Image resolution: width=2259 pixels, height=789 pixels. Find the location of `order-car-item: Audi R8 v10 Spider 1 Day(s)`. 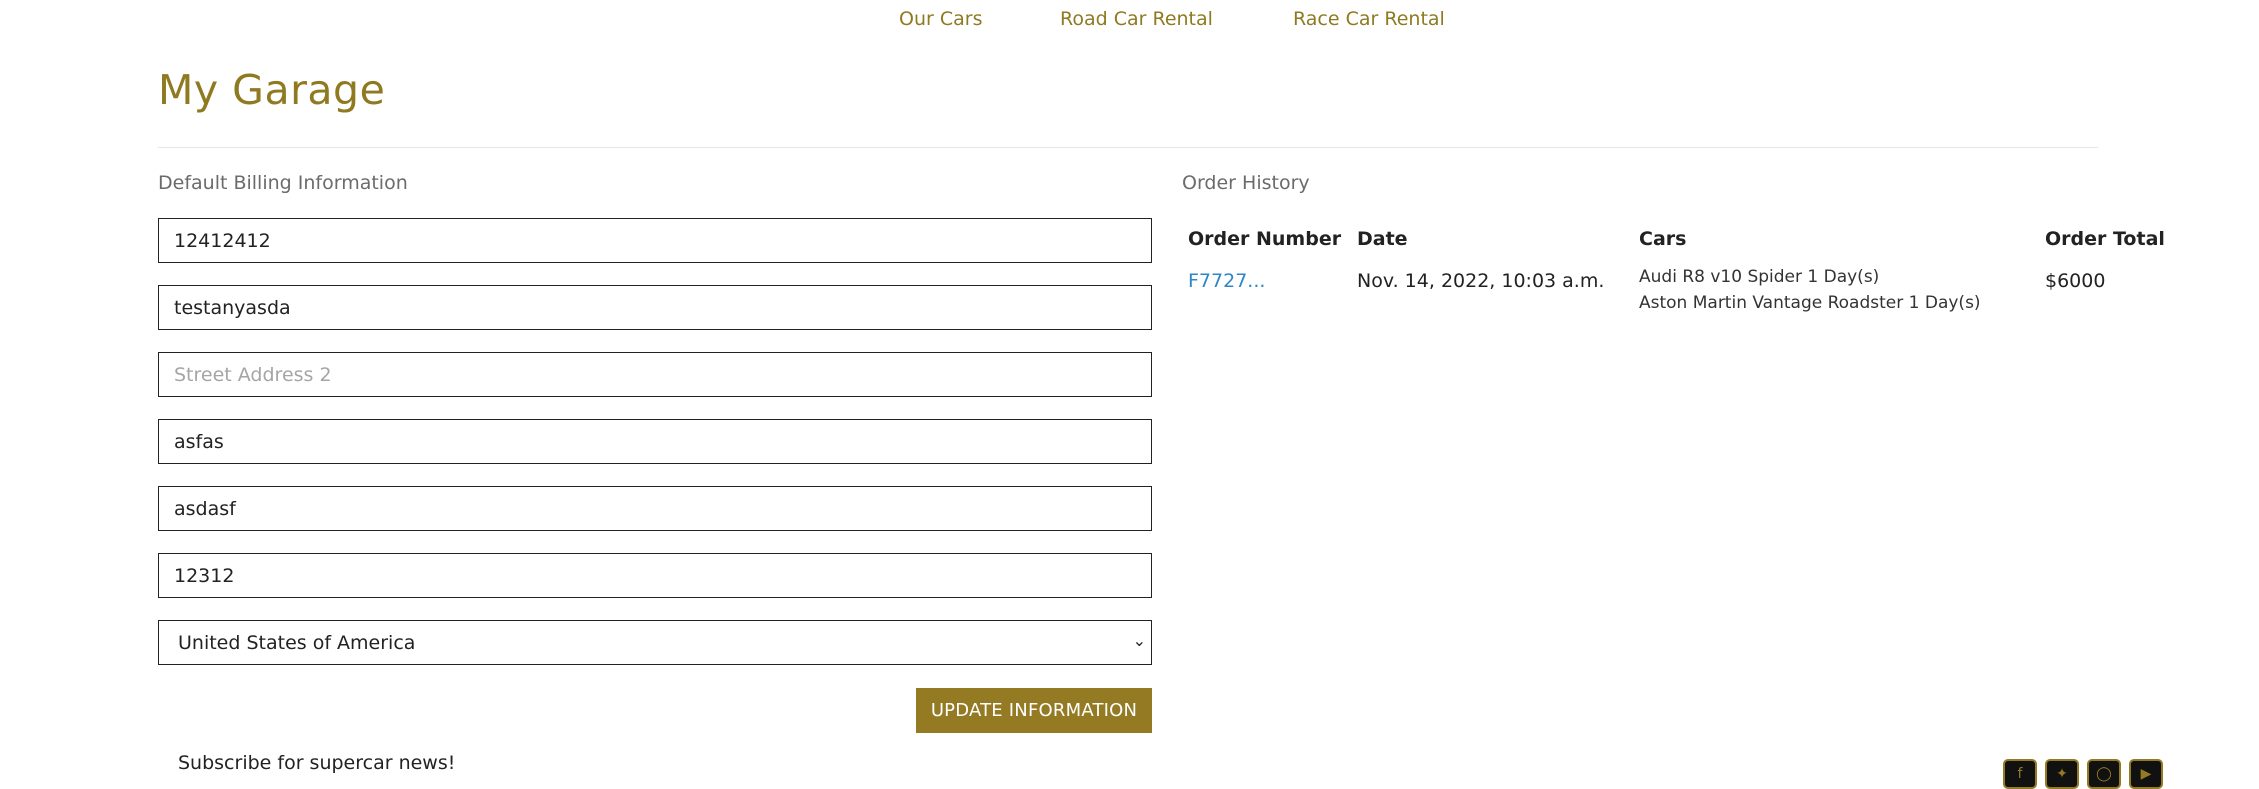

order-car-item: Audi R8 v10 Spider 1 Day(s) is located at coordinates (1759, 277).